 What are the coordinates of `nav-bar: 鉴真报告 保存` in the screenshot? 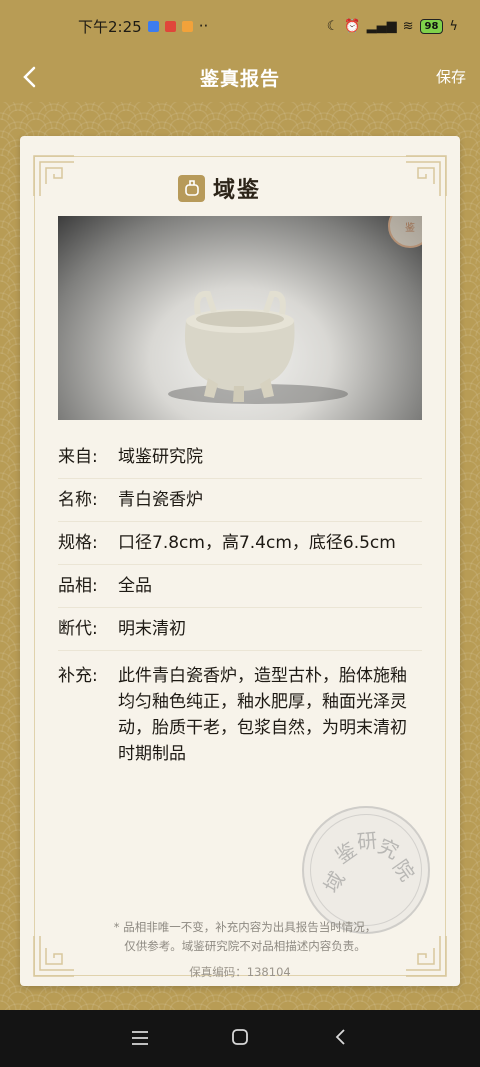 It's located at (240, 77).